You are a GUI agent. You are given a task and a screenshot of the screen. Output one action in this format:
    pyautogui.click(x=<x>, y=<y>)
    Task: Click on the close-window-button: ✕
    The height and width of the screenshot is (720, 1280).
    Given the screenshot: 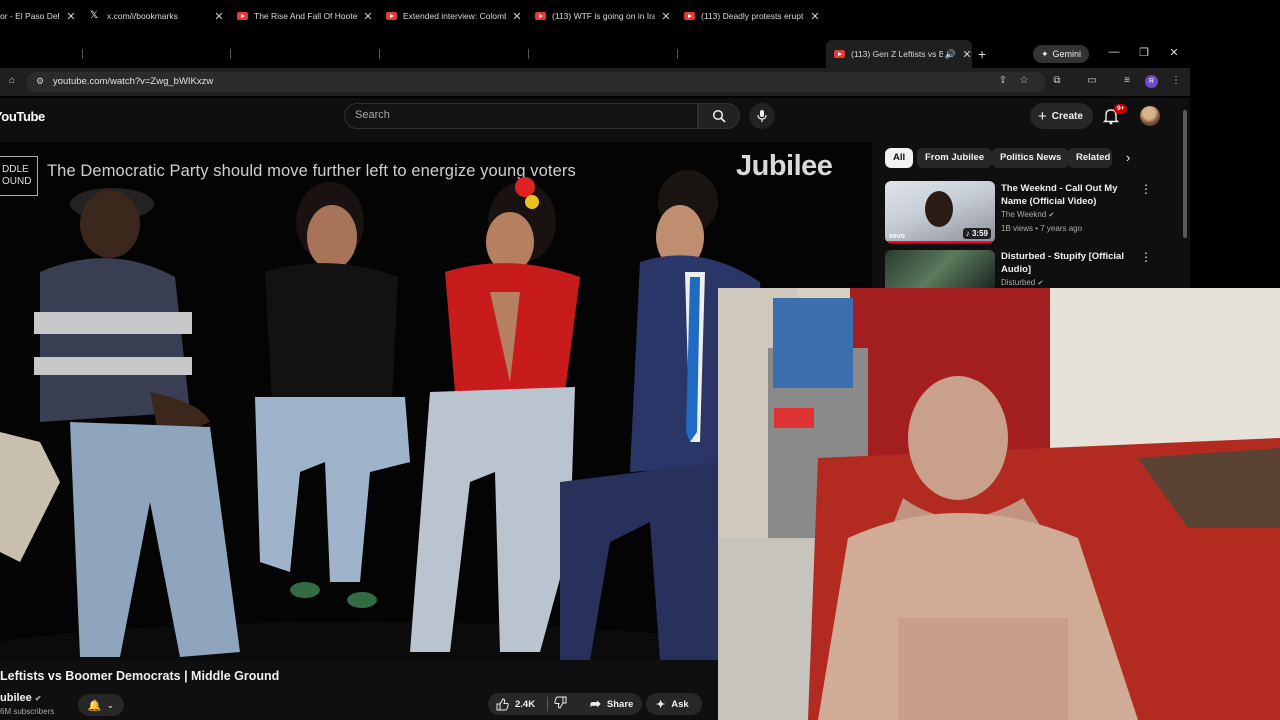 What is the action you would take?
    pyautogui.click(x=1174, y=52)
    